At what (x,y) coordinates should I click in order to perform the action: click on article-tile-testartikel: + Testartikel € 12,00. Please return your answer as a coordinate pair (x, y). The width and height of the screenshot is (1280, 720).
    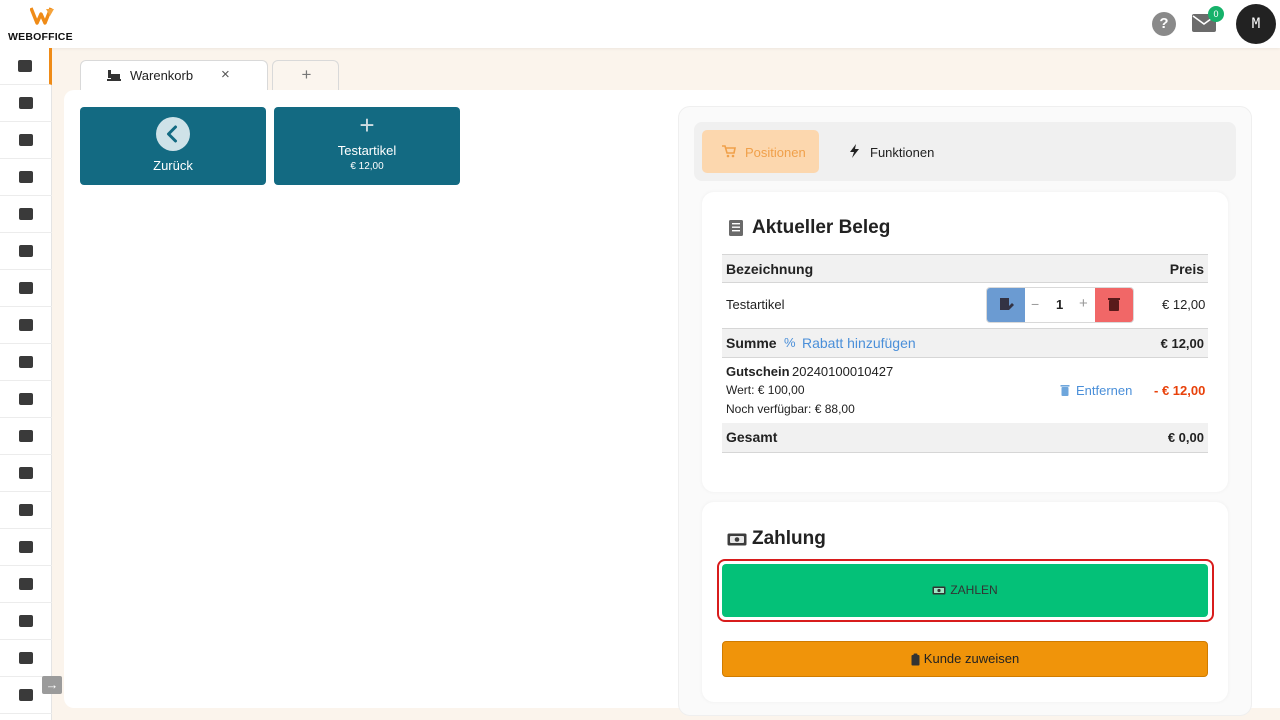
    Looking at the image, I should click on (367, 146).